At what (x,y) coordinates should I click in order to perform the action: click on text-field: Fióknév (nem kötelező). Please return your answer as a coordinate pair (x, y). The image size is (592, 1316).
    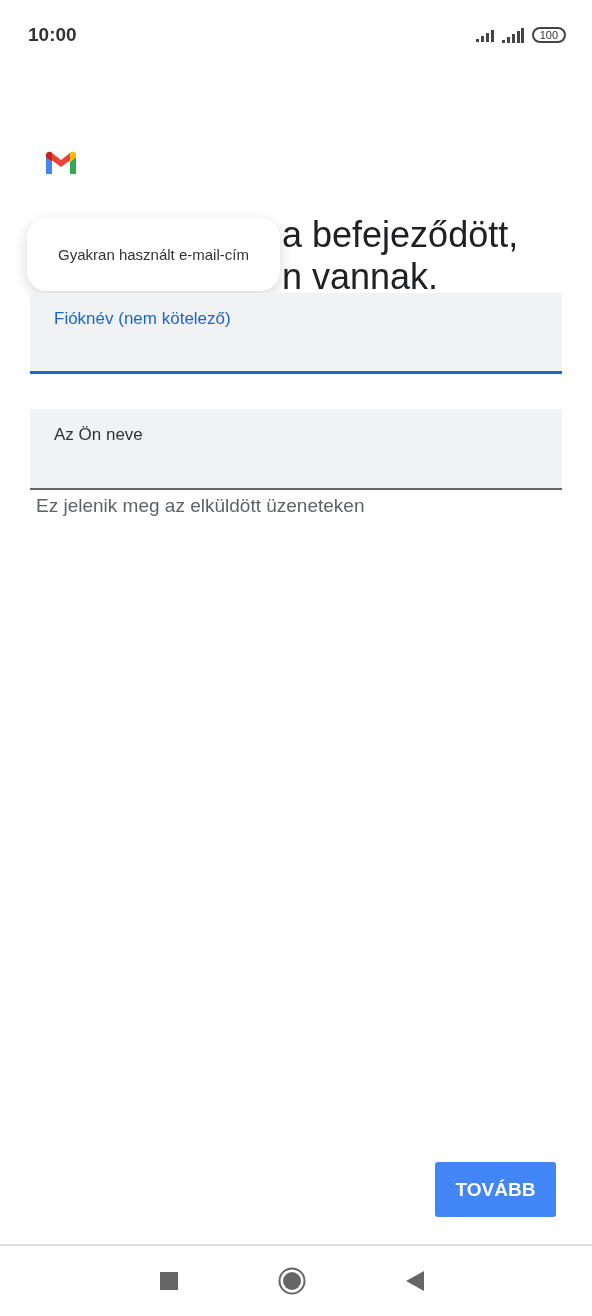
    Looking at the image, I should click on (296, 333).